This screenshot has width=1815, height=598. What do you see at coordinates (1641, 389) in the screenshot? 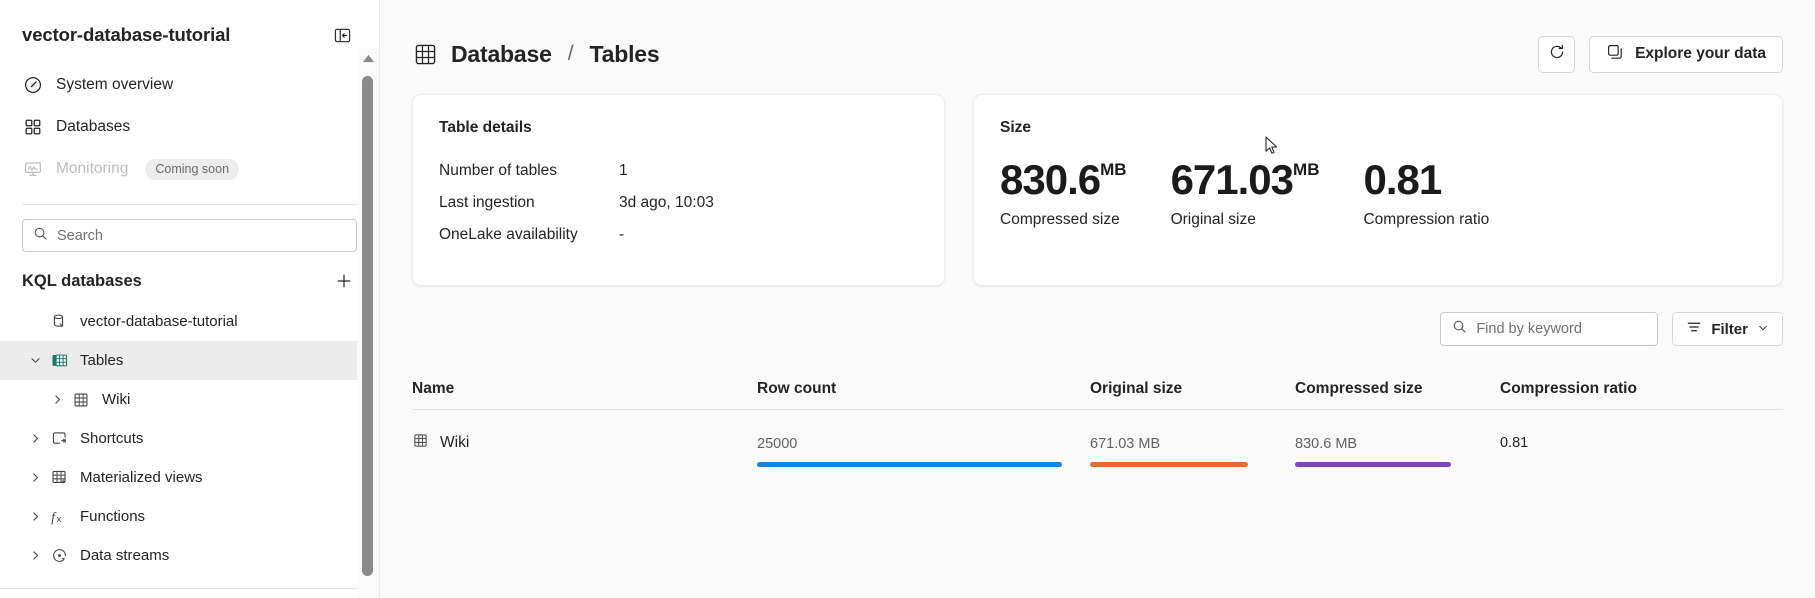
I see `column-header-compression-ratio: Compression ratio` at bounding box center [1641, 389].